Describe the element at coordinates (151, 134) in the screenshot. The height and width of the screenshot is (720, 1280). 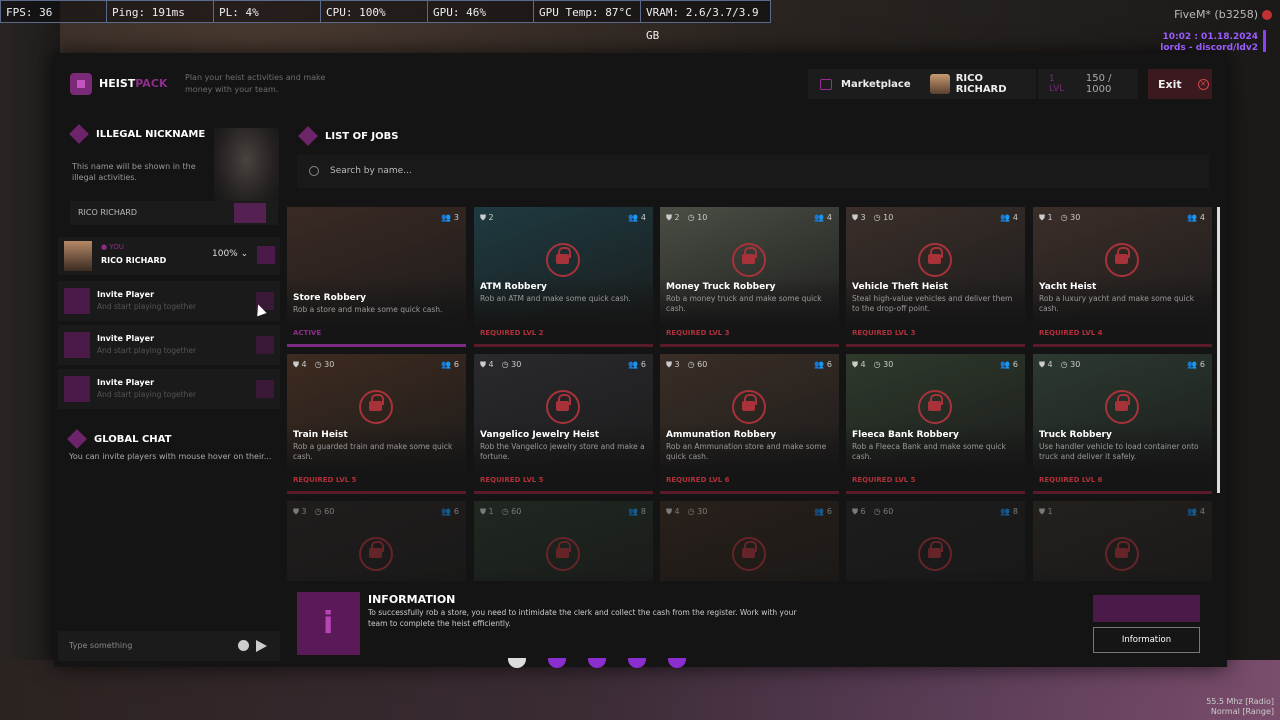
I see `nickname-title: ILLEGAL NICKNAME` at that location.